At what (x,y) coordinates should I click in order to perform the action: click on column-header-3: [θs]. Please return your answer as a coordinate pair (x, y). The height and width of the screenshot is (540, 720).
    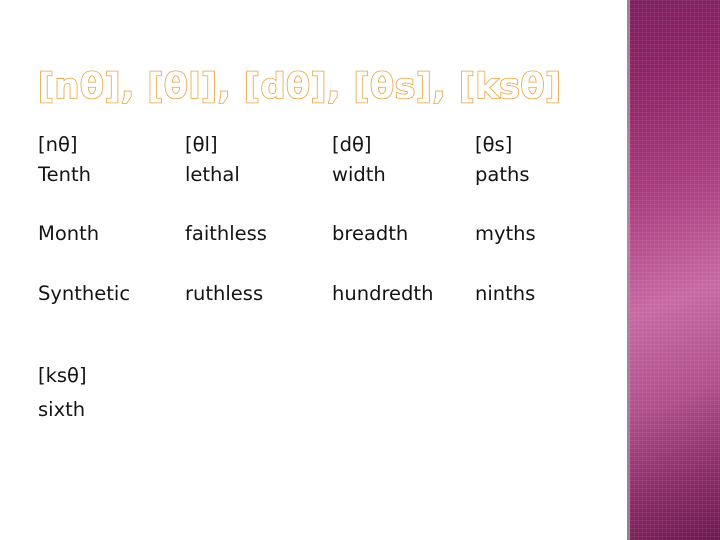
    Looking at the image, I should click on (494, 144).